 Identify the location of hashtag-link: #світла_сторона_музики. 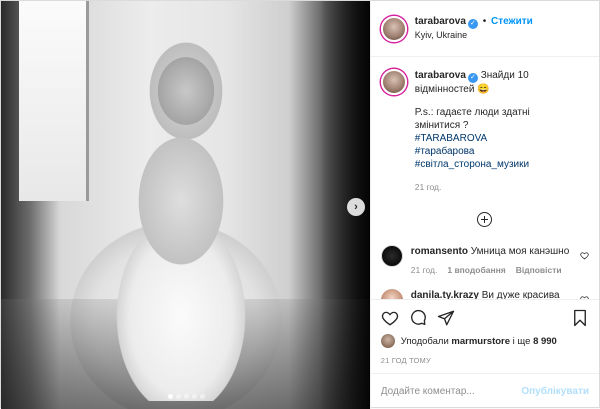
(495, 164).